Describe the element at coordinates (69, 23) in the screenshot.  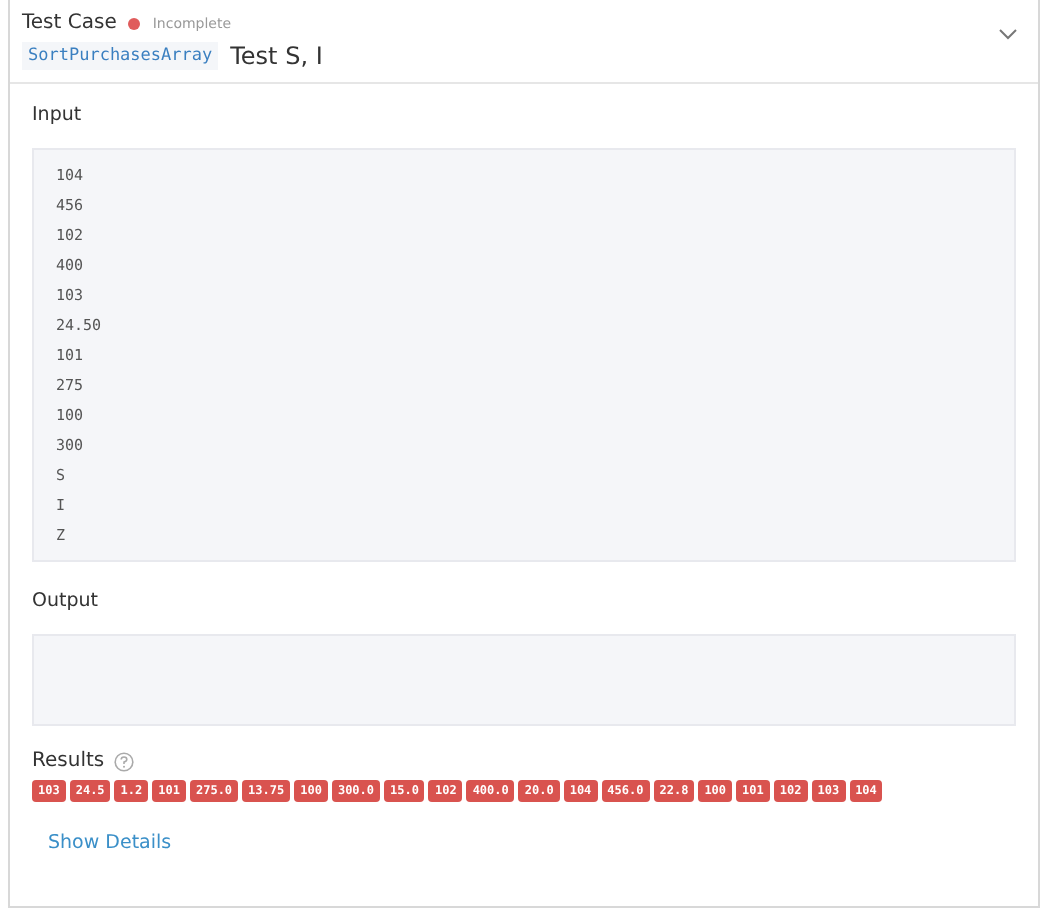
I see `test-case-title: Test Case` at that location.